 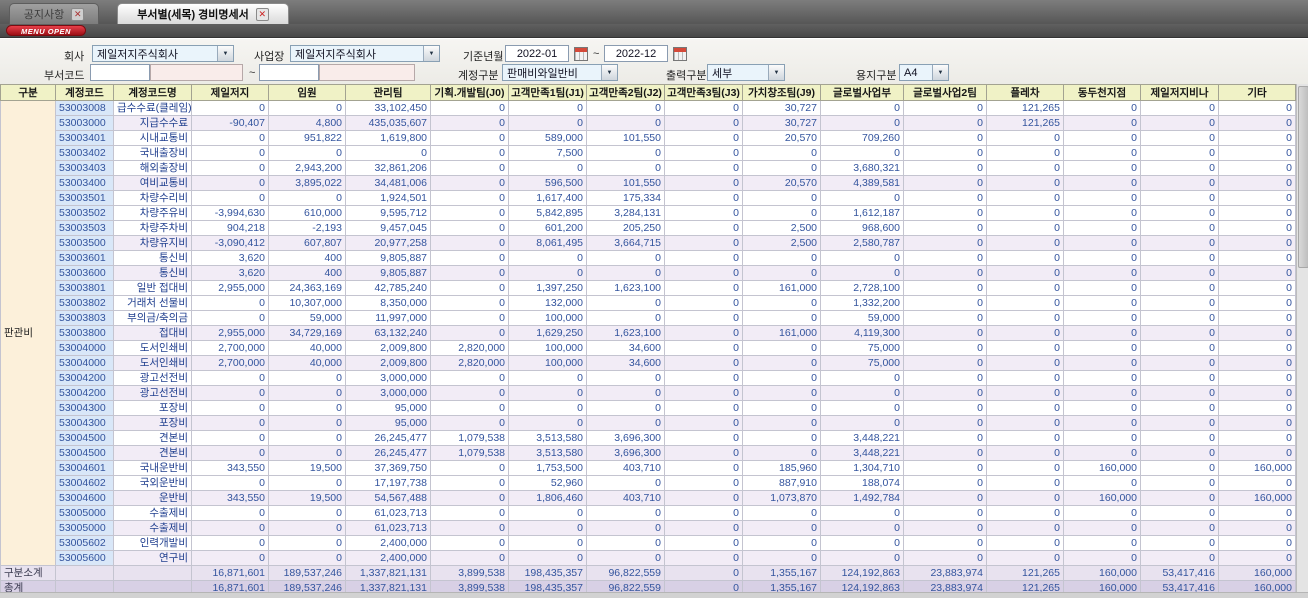 I want to click on column-header: 고객만족1팀(J1), so click(x=547, y=92).